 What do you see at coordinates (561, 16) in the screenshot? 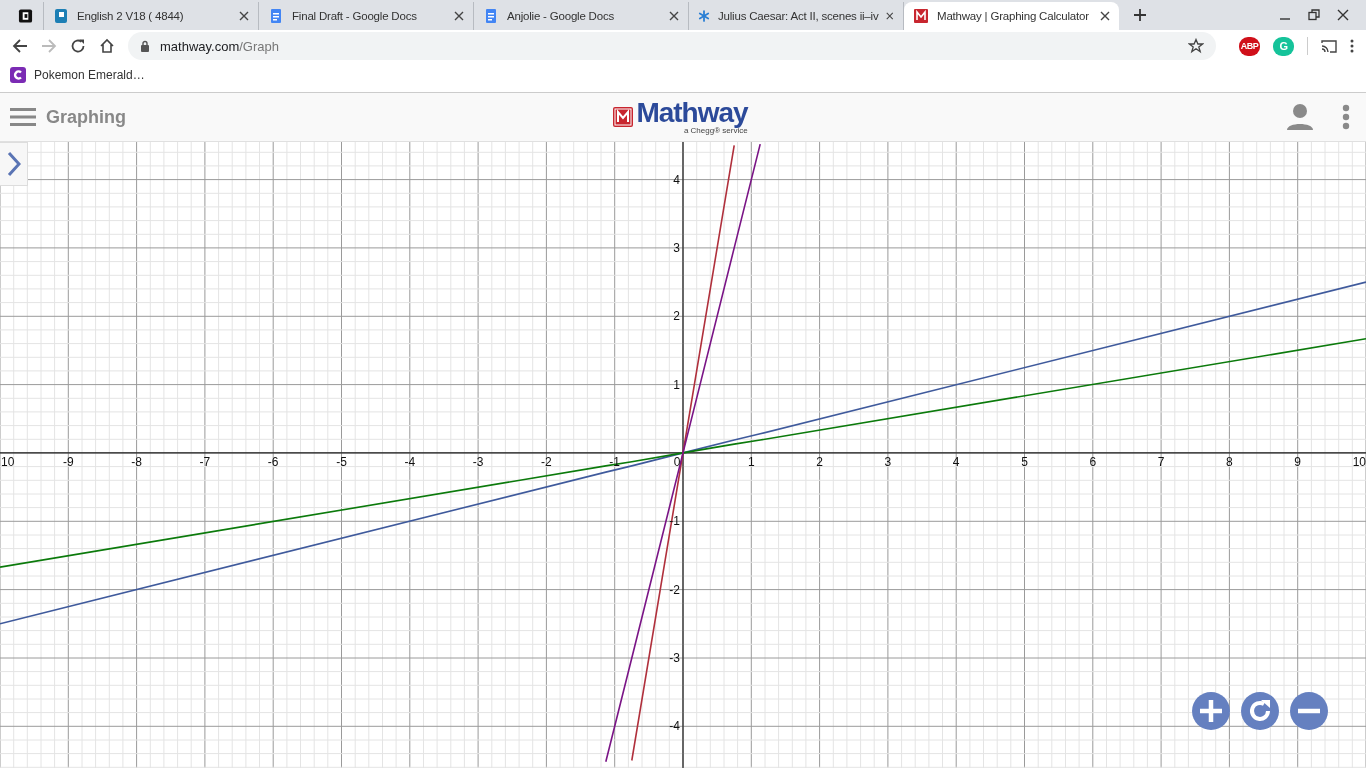
I see `tab-title: Anjolie - Google Docs` at bounding box center [561, 16].